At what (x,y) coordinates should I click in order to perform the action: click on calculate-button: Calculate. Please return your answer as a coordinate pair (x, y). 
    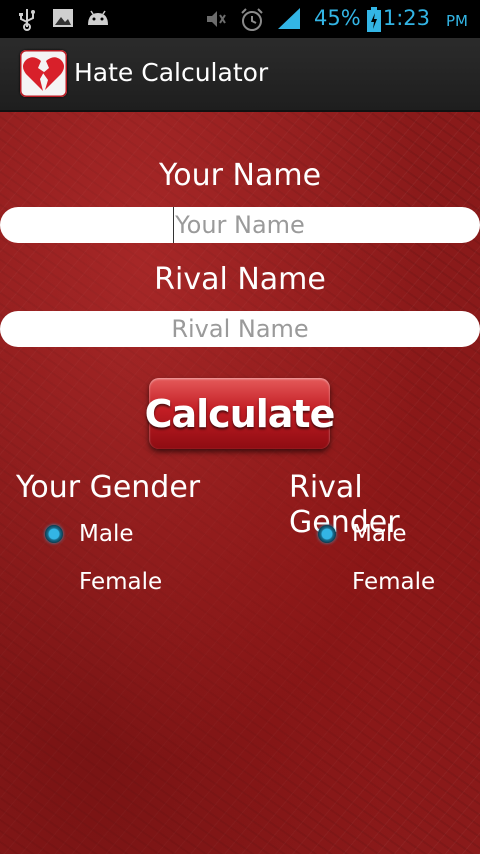
    Looking at the image, I should click on (240, 413).